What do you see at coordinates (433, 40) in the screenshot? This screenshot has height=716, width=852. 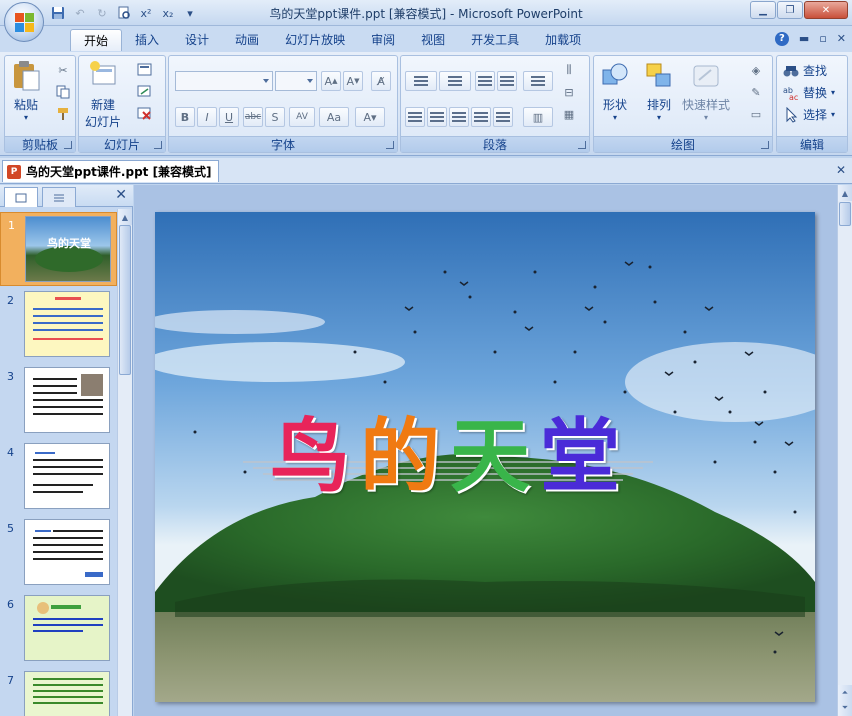 I see `tab-6: 视图` at bounding box center [433, 40].